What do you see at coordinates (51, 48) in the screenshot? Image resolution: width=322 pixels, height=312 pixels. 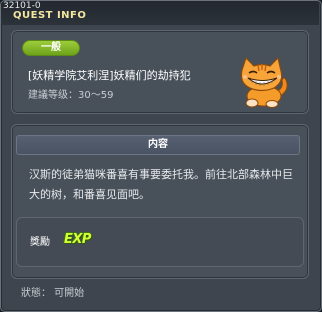 I see `category-badge: 一般` at bounding box center [51, 48].